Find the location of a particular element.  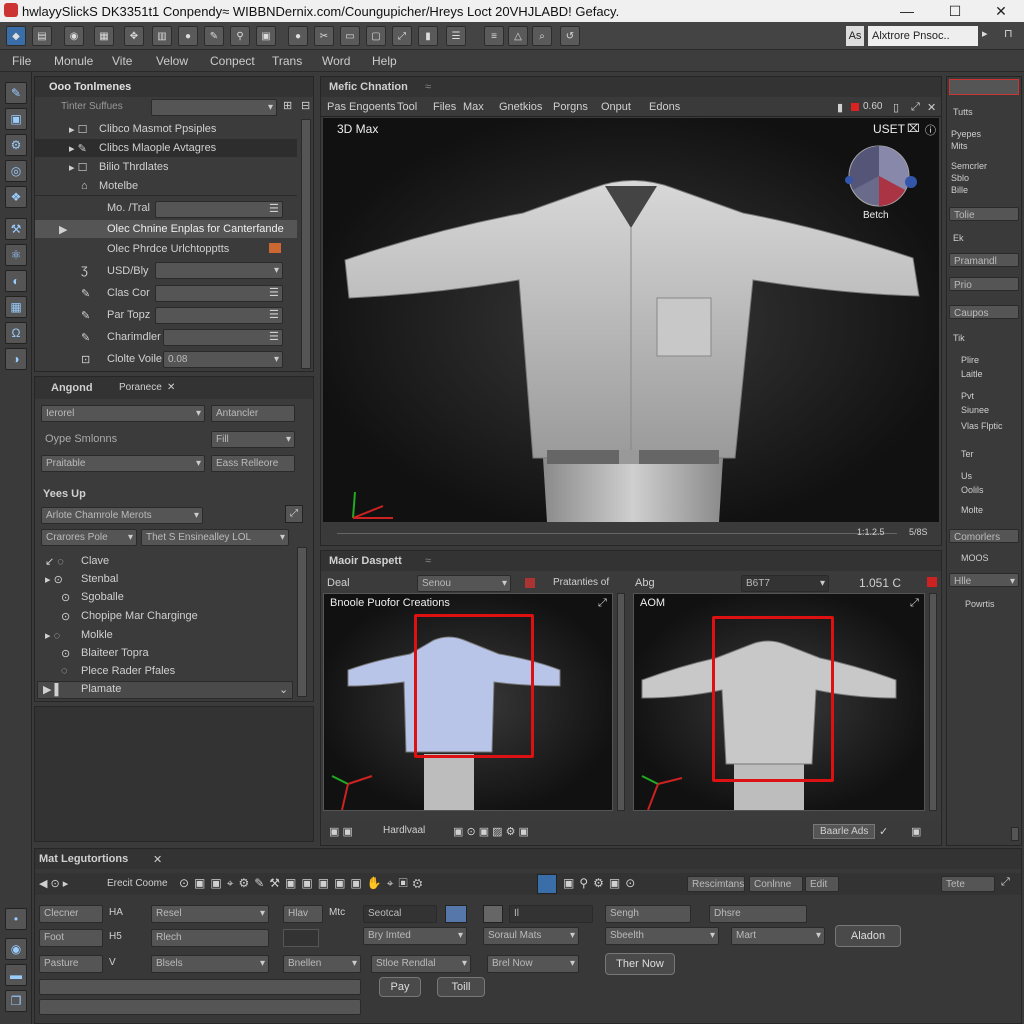

maximize-button: ☐ is located at coordinates (955, 11).